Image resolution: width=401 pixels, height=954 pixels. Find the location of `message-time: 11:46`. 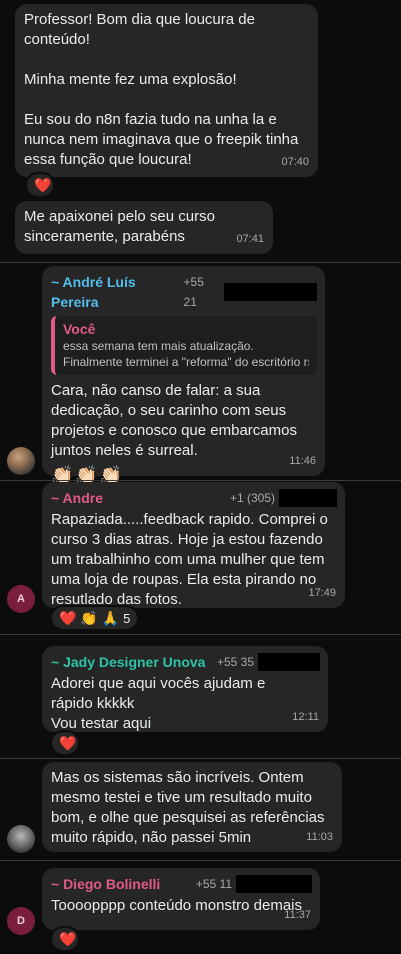

message-time: 11:46 is located at coordinates (302, 461).